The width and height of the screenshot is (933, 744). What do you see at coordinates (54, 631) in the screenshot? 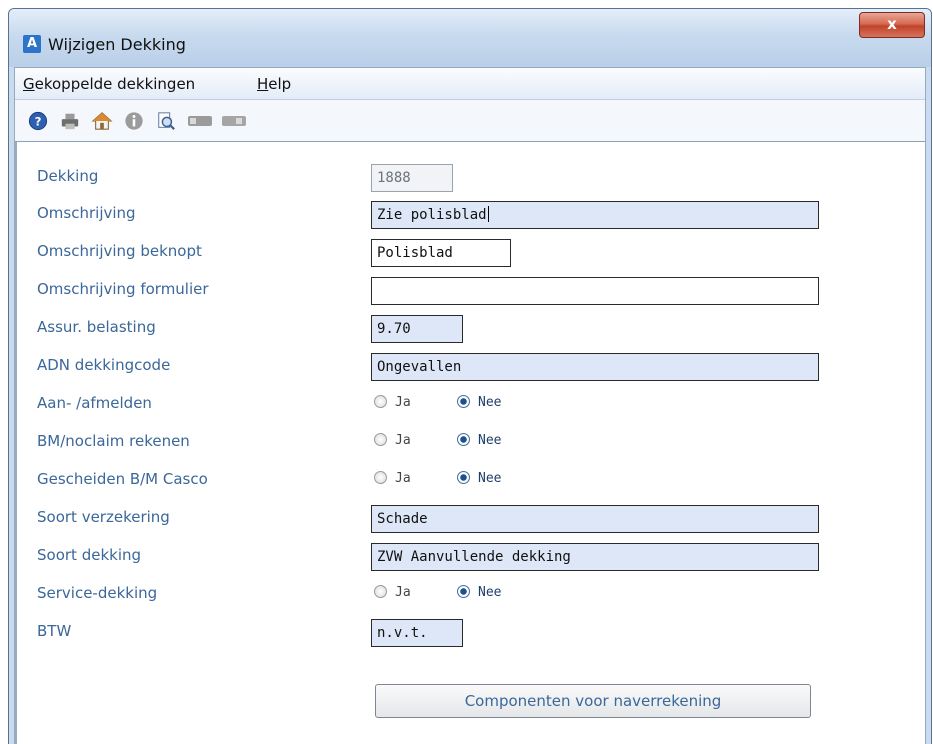
I see `btw-label: BTW` at bounding box center [54, 631].